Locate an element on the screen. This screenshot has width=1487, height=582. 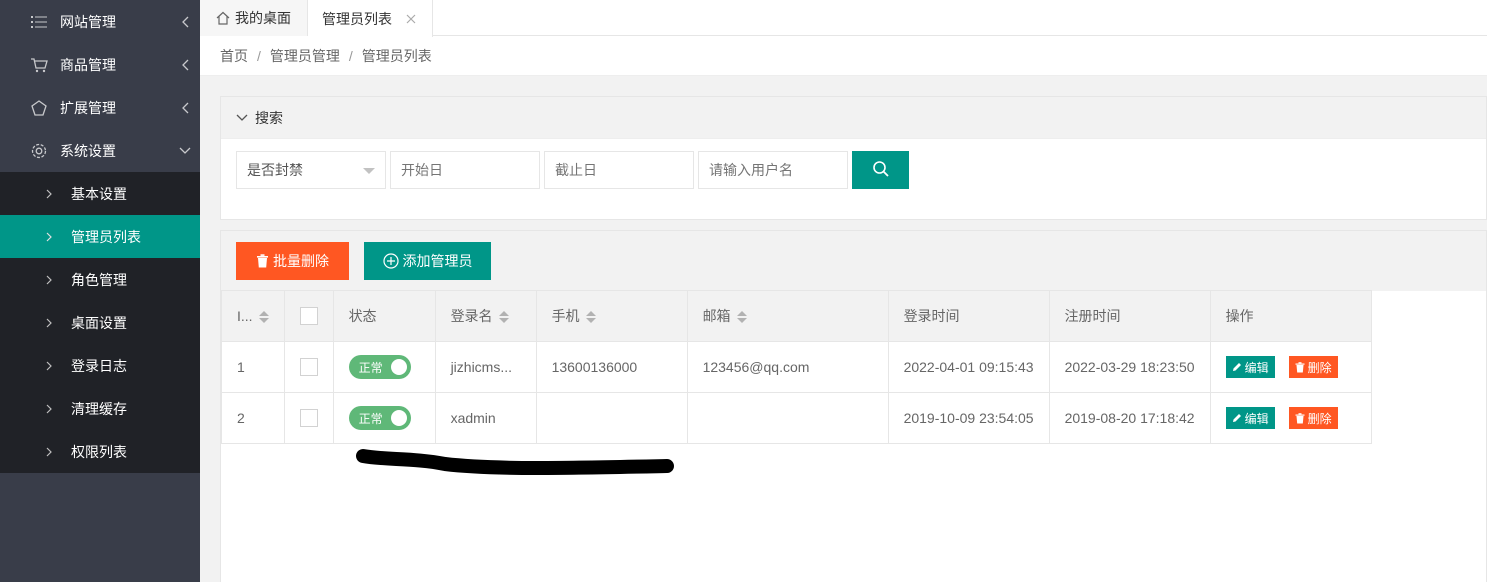
subnav-label: 权限列表 is located at coordinates (99, 451).